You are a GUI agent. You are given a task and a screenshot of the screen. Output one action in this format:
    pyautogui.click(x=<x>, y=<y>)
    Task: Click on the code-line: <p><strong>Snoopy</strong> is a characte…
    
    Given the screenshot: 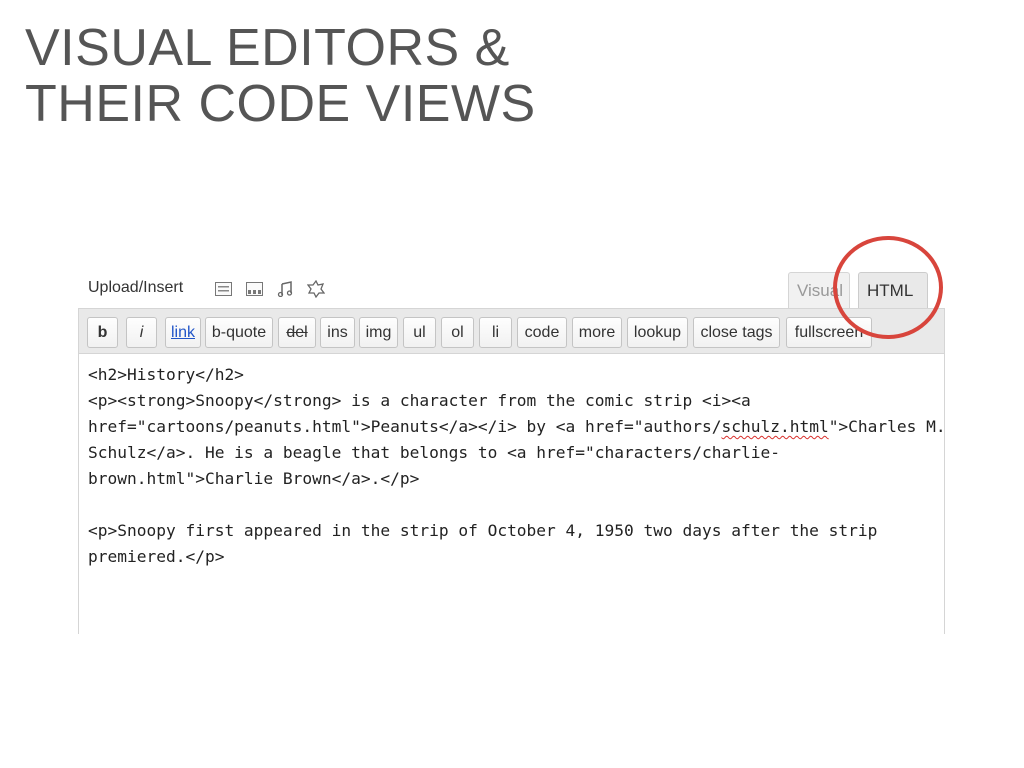 What is the action you would take?
    pyautogui.click(x=419, y=400)
    